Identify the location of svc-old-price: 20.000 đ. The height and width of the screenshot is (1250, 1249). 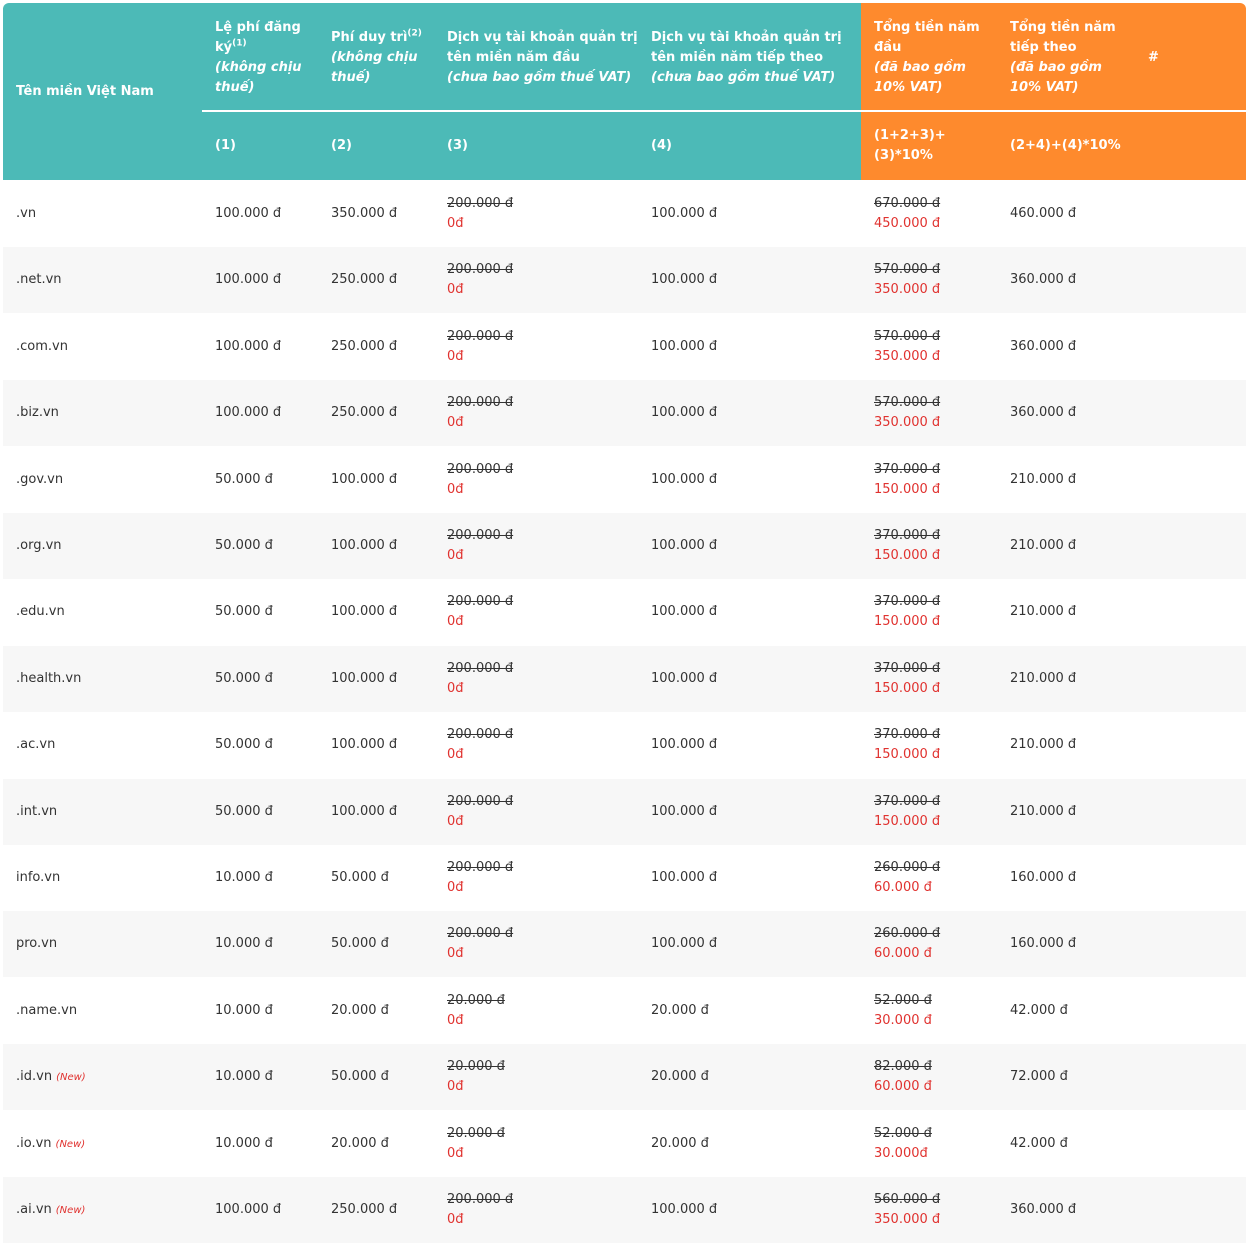
(476, 1000).